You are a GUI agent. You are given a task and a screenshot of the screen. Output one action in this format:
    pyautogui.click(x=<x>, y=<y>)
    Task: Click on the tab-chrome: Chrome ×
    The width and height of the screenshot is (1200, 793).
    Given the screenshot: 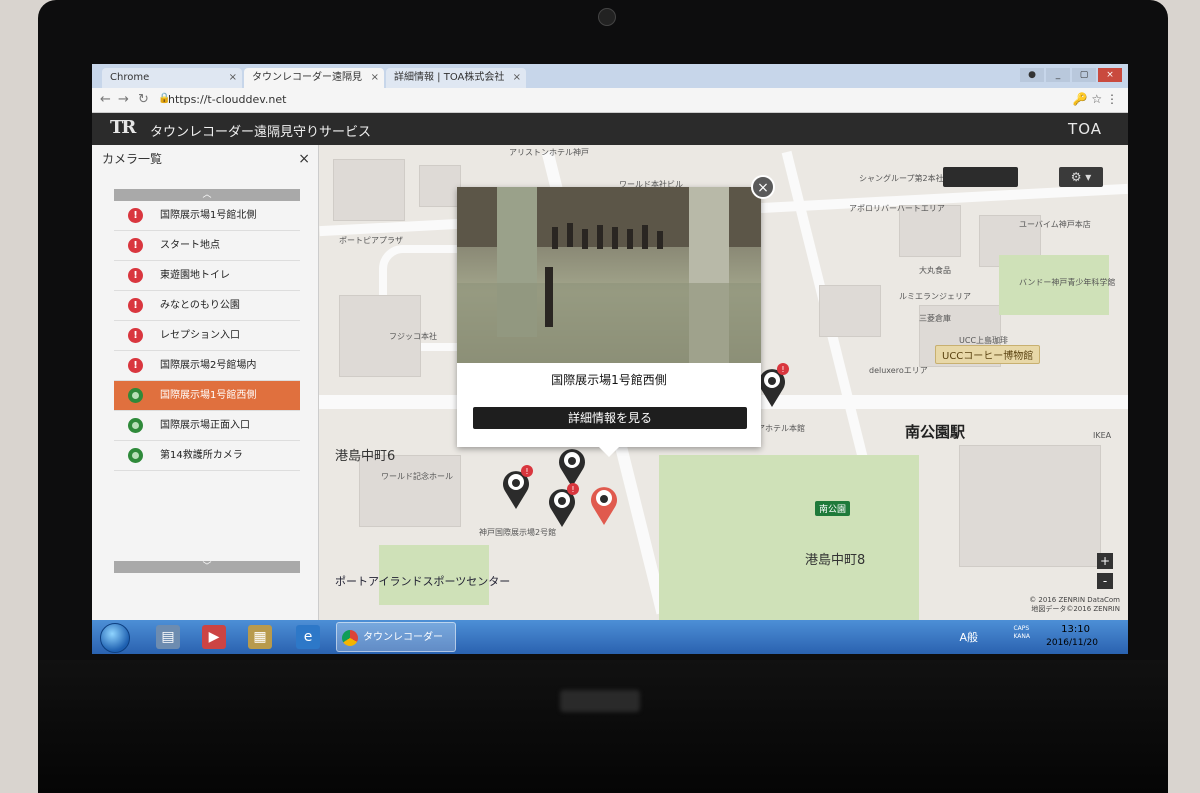 What is the action you would take?
    pyautogui.click(x=172, y=78)
    